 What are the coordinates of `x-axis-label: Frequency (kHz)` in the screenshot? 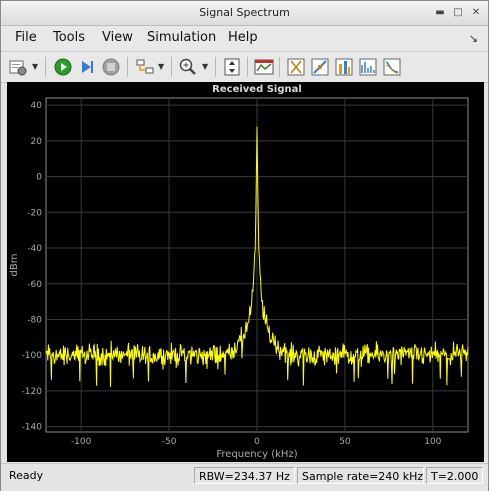 It's located at (256, 454).